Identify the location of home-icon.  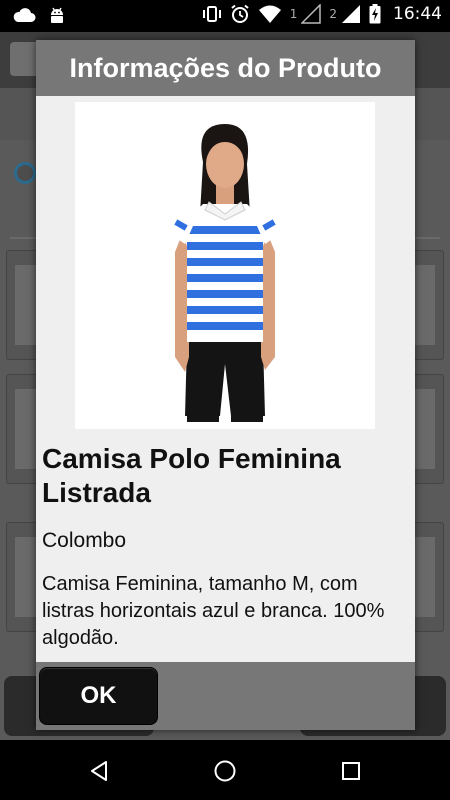
(225, 771).